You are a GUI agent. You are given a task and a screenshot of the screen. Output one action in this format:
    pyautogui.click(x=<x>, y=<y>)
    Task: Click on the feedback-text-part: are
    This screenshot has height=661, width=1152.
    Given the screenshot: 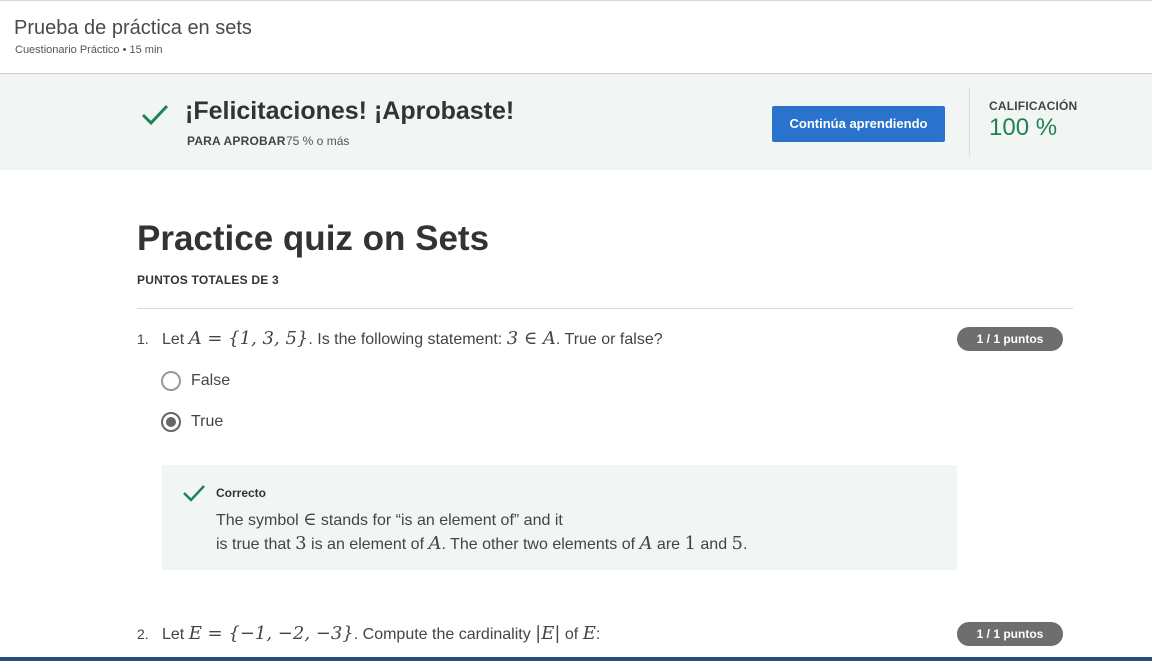 What is the action you would take?
    pyautogui.click(x=668, y=544)
    